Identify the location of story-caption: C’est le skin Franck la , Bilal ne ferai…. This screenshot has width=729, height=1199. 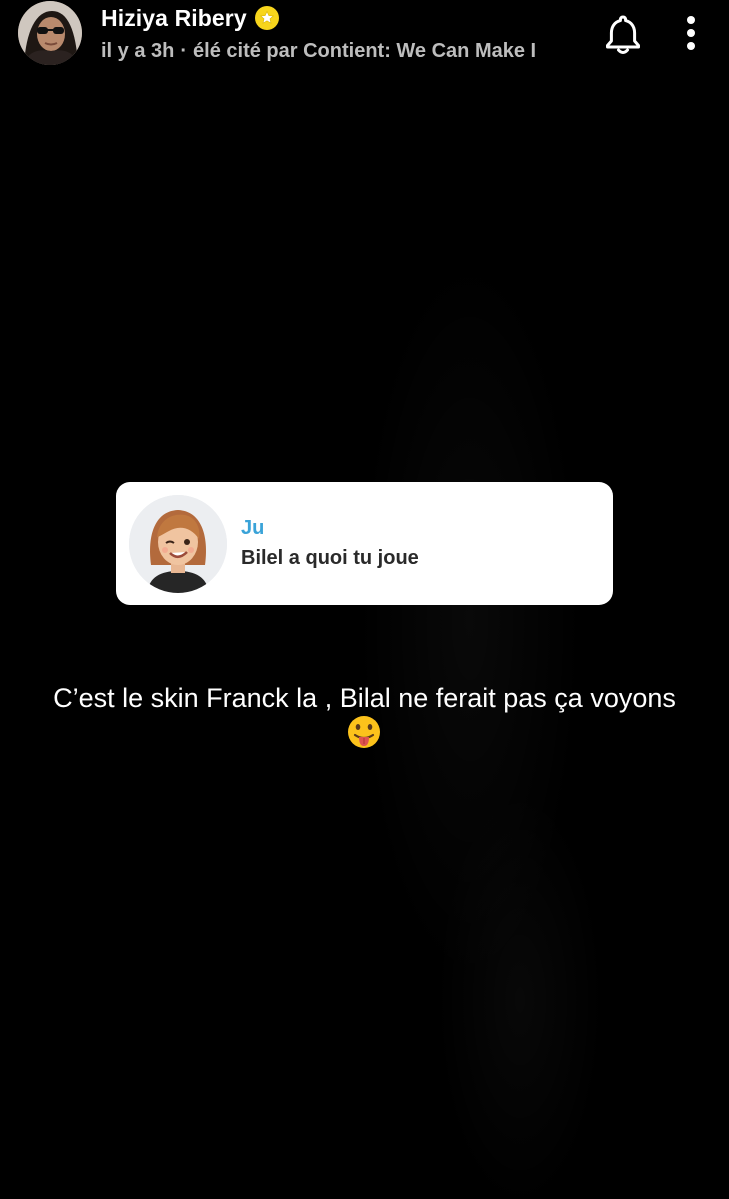
(364, 698).